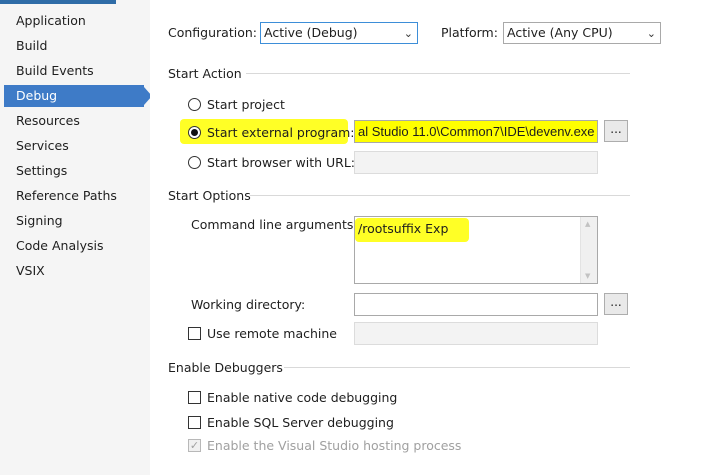 Image resolution: width=708 pixels, height=475 pixels. What do you see at coordinates (476, 162) in the screenshot?
I see `browser-url-input` at bounding box center [476, 162].